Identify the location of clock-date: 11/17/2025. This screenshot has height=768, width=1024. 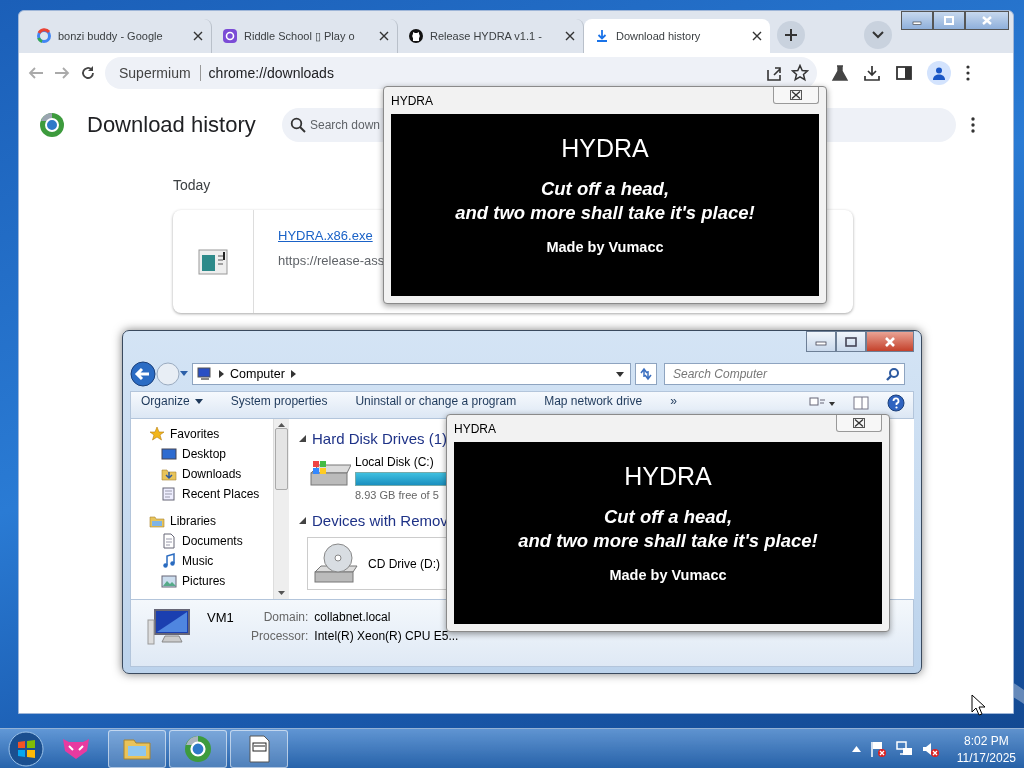
(986, 757).